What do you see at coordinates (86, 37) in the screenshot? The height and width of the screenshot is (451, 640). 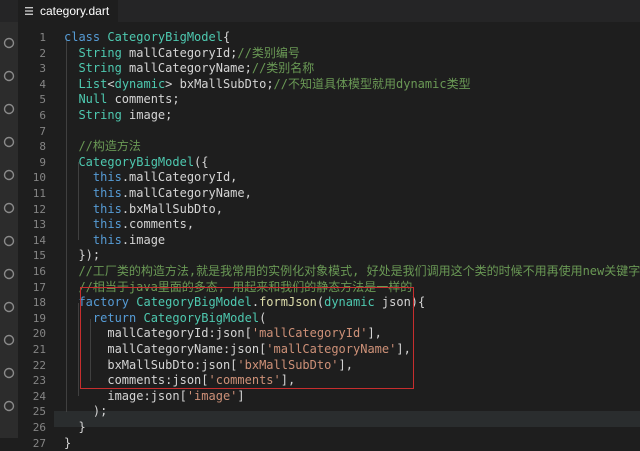 I see `code-token: class` at bounding box center [86, 37].